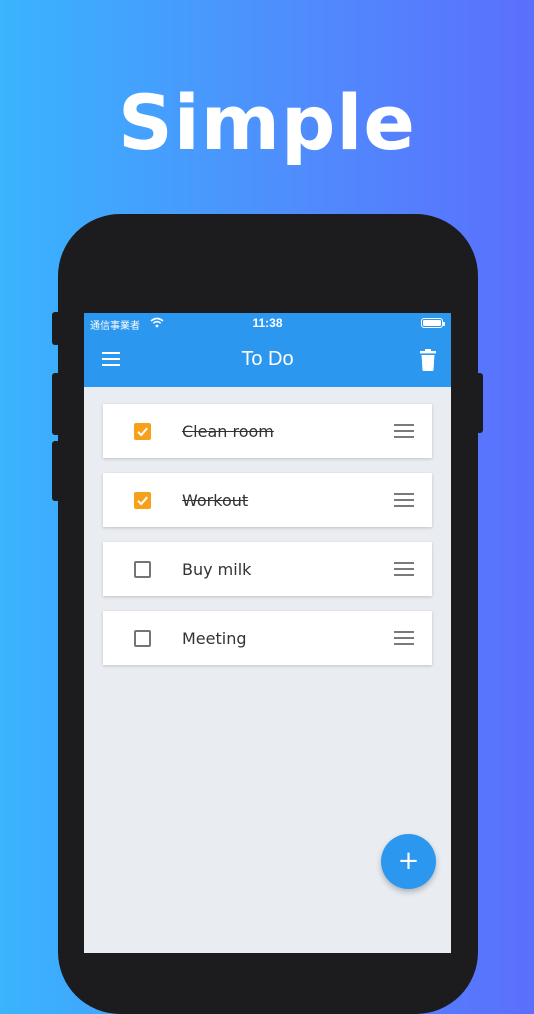 The width and height of the screenshot is (534, 1014). Describe the element at coordinates (267, 122) in the screenshot. I see `promo-headline: Simple` at that location.